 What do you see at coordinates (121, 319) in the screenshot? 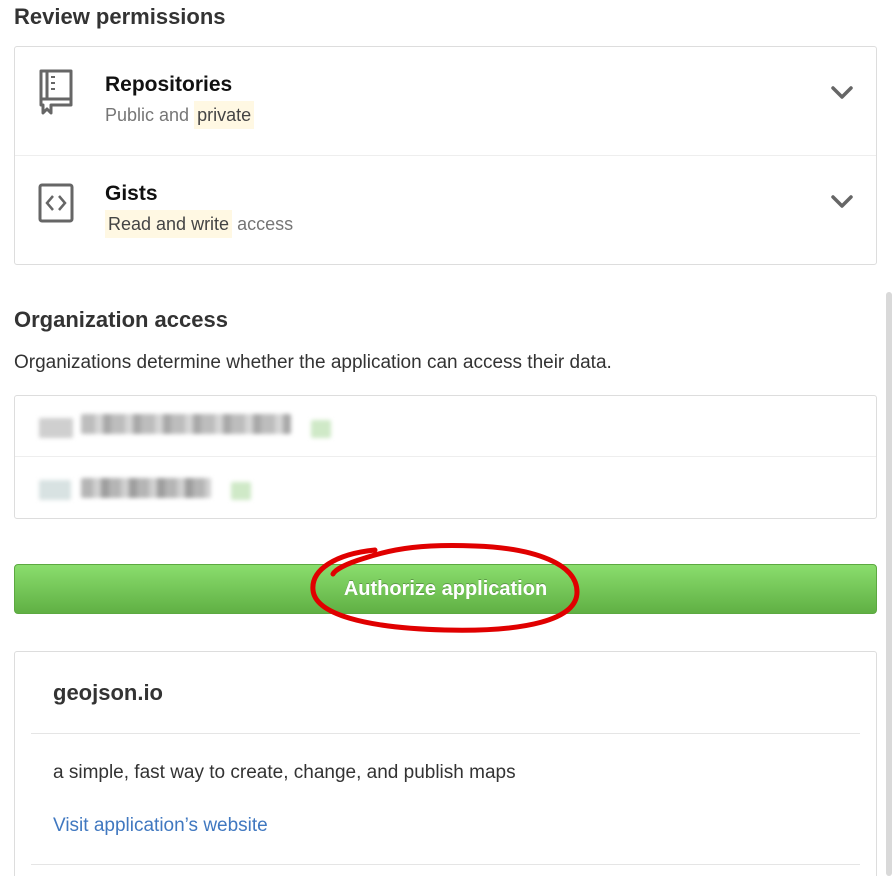
I see `organization-access-title: Organization access` at bounding box center [121, 319].